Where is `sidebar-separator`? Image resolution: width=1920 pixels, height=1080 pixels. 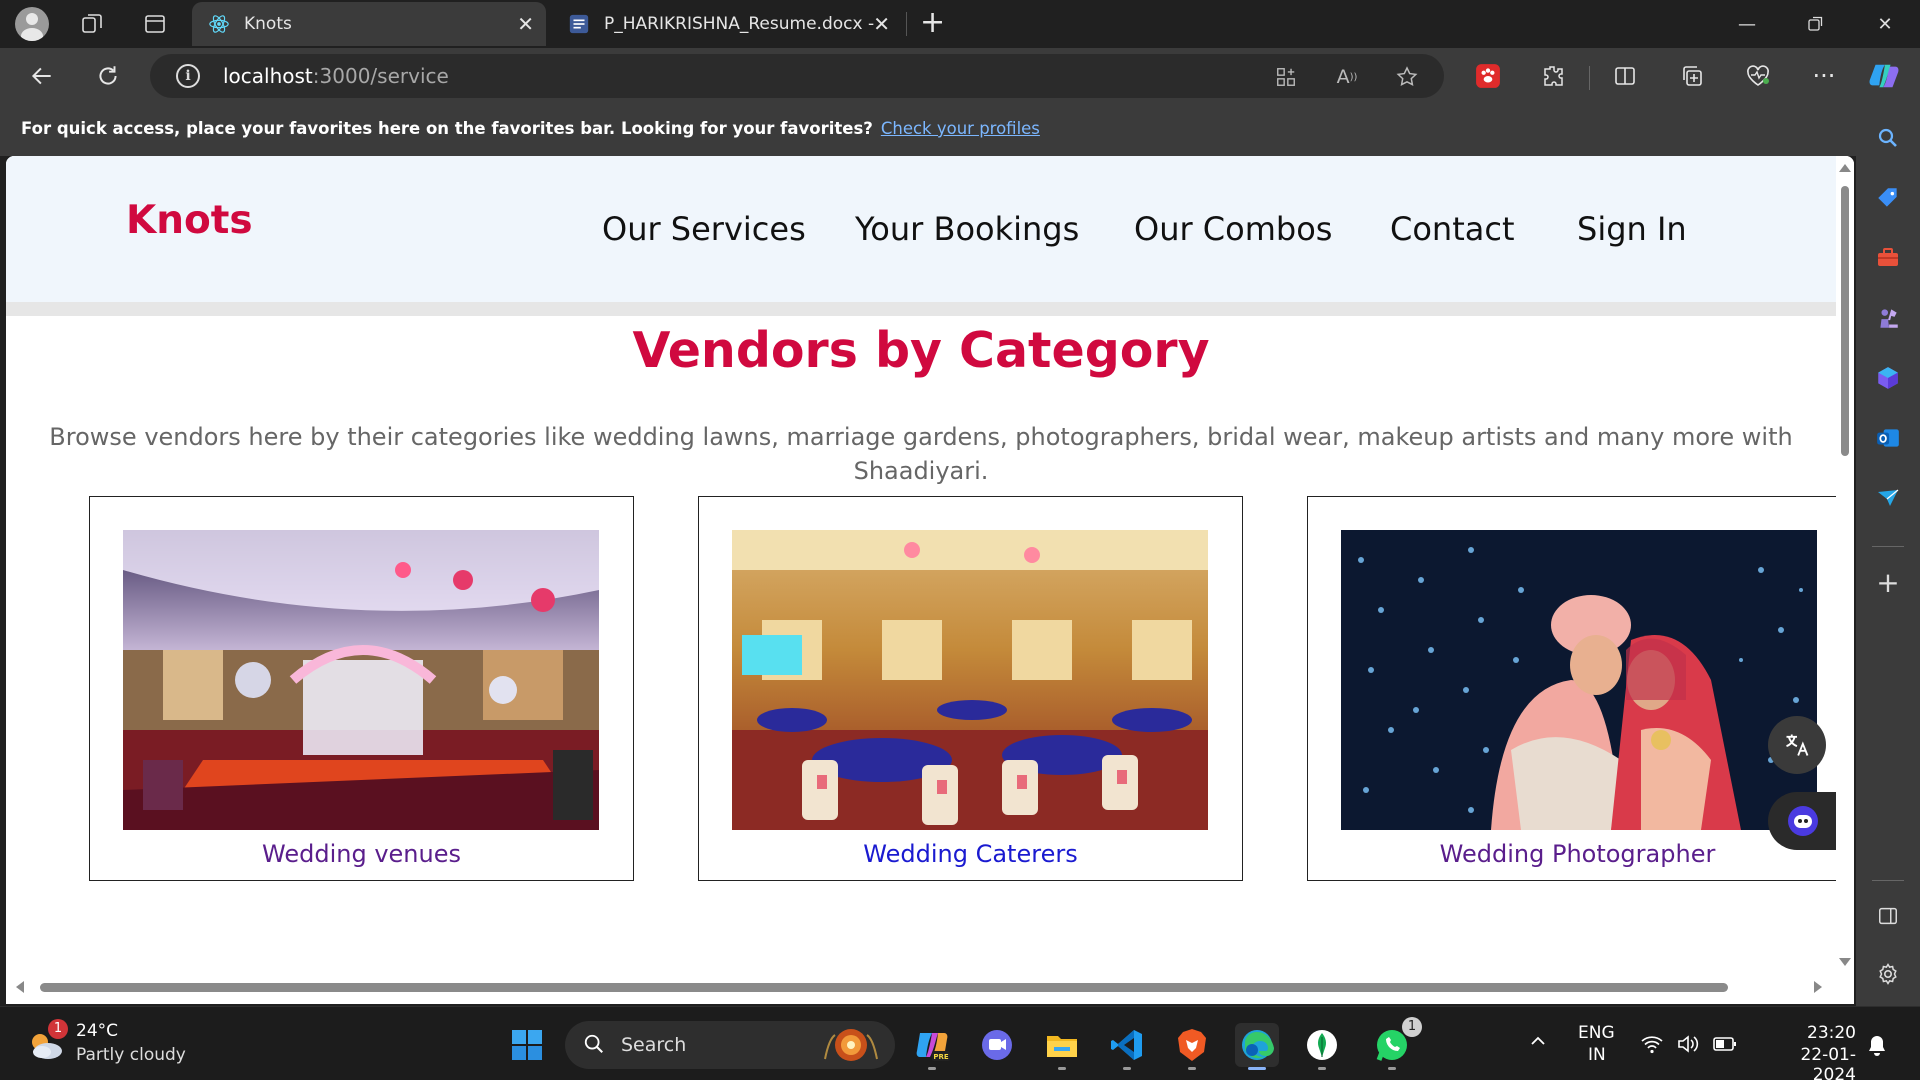
sidebar-separator is located at coordinates (1888, 880).